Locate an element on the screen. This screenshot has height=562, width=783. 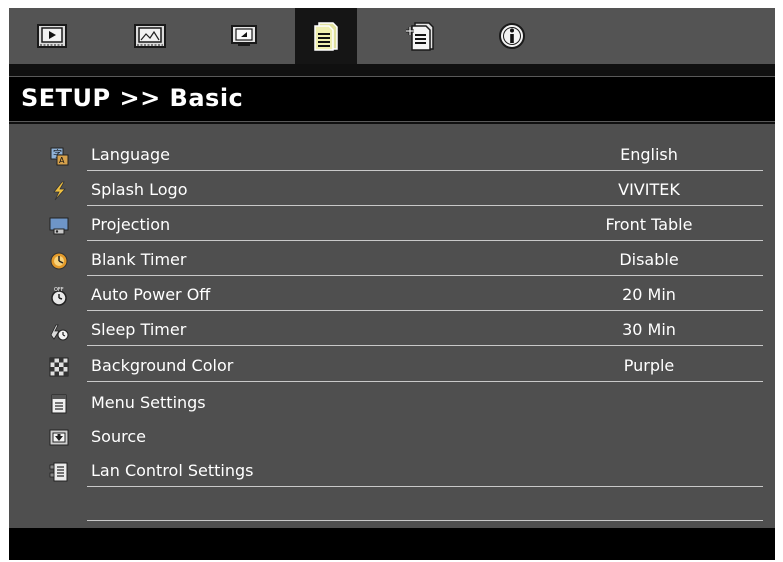
monitor-icon is located at coordinates (244, 35).